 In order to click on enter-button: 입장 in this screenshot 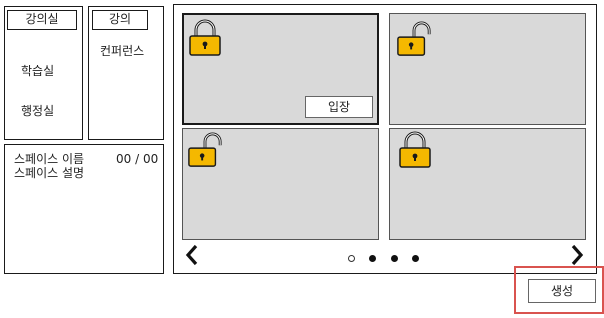, I will do `click(339, 107)`.